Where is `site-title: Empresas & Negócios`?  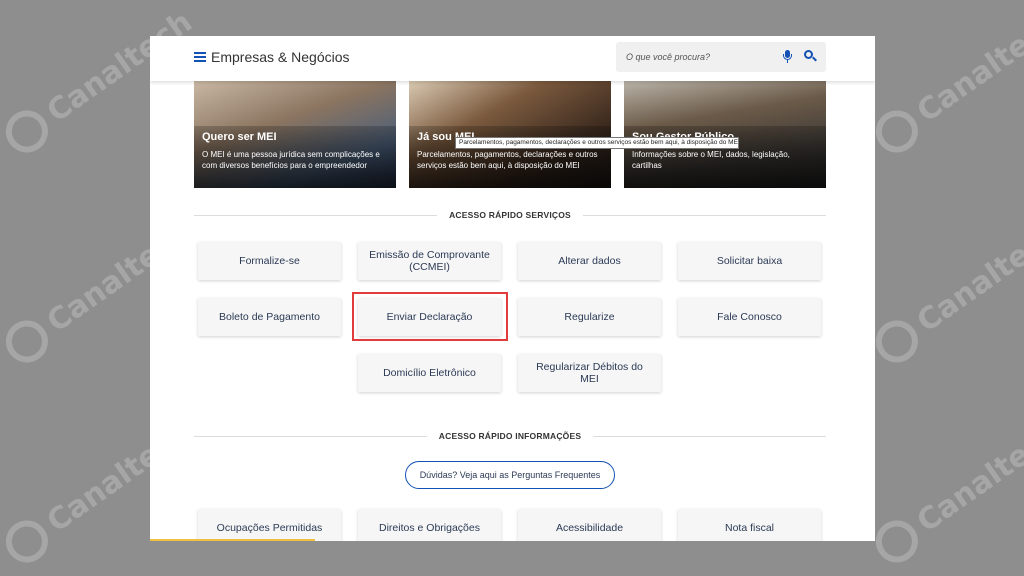 site-title: Empresas & Negócios is located at coordinates (280, 57).